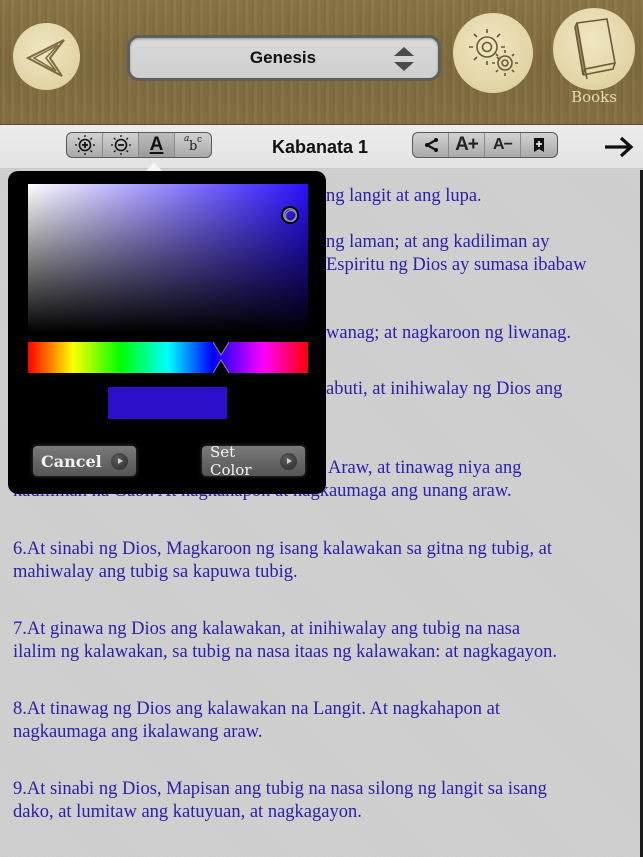 The width and height of the screenshot is (643, 857). What do you see at coordinates (284, 58) in the screenshot?
I see `book-selector: Genesis` at bounding box center [284, 58].